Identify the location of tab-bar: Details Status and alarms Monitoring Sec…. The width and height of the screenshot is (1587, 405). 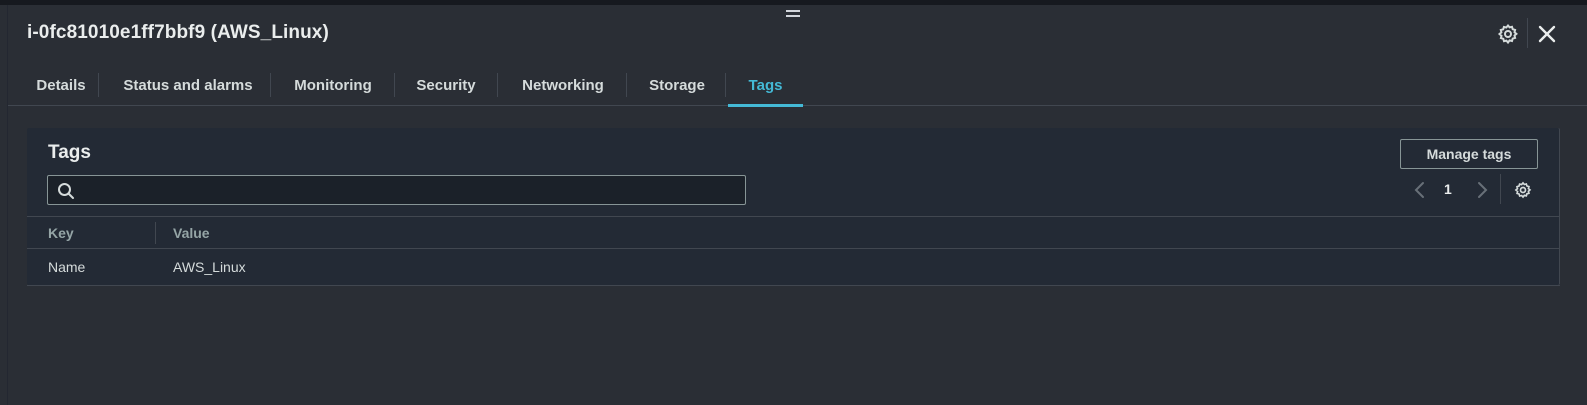
(797, 86).